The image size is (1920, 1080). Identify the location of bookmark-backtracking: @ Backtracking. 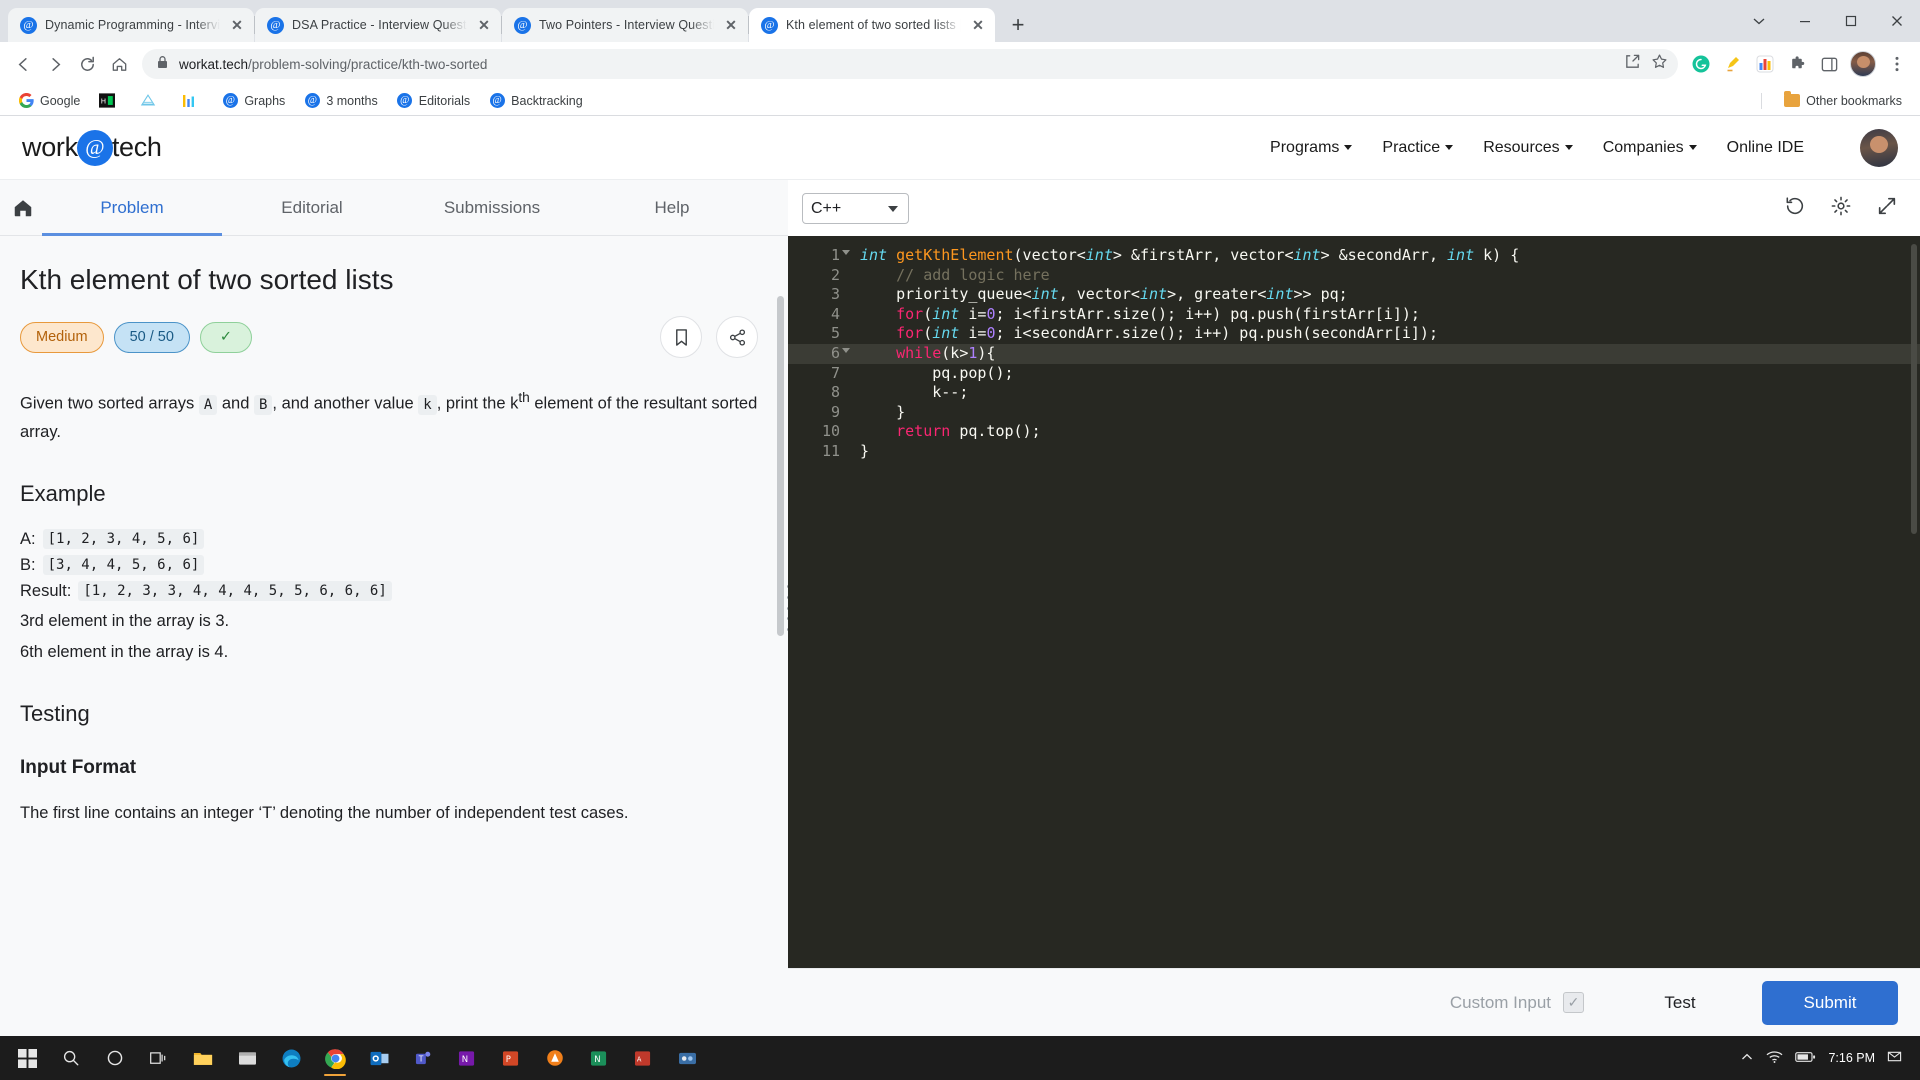
(536, 101).